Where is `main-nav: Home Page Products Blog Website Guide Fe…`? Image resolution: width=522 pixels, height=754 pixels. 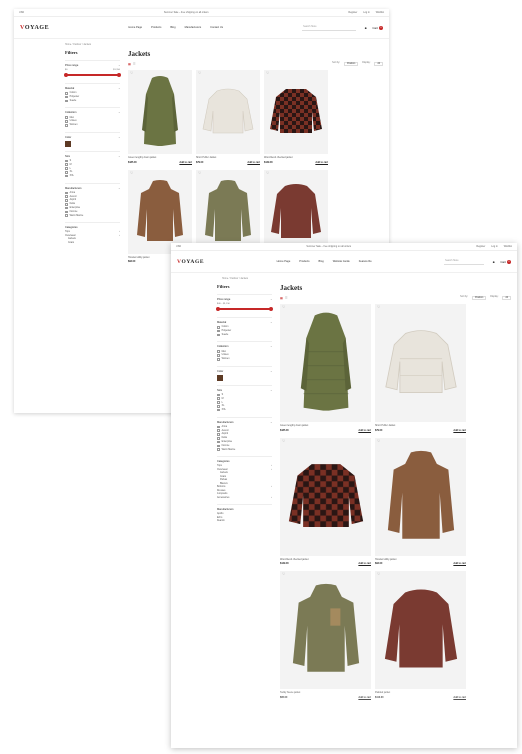
main-nav: Home Page Products Blog Website Guide Fe… is located at coordinates (324, 261).